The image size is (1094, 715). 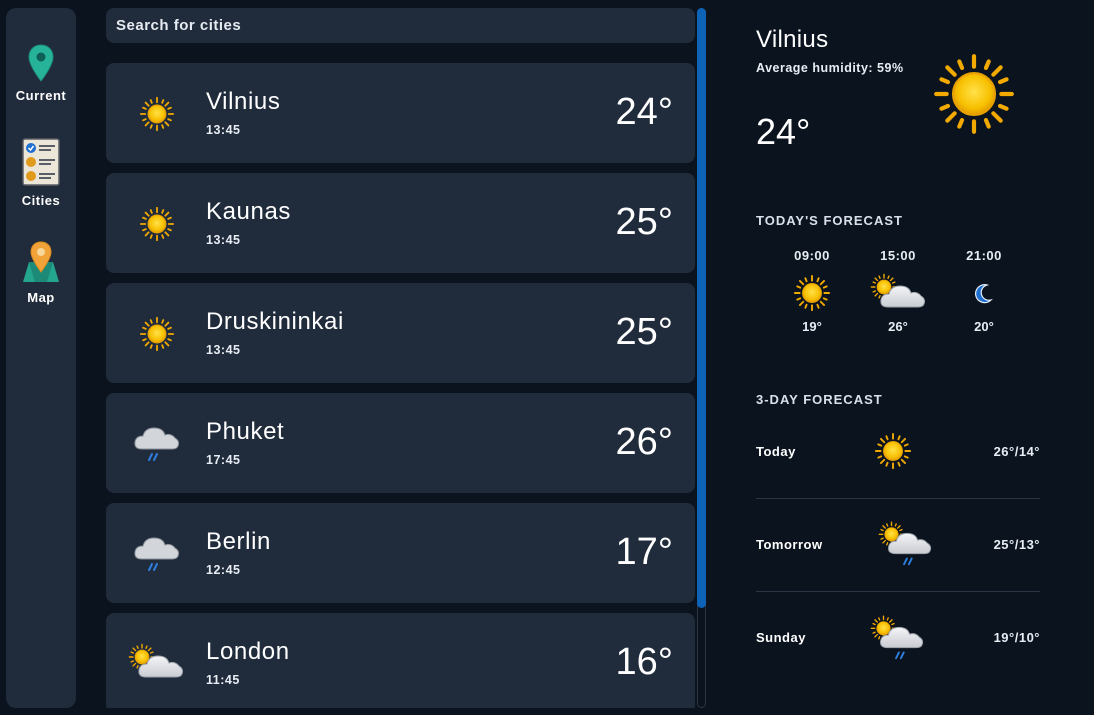 What do you see at coordinates (984, 294) in the screenshot?
I see `moon-icon` at bounding box center [984, 294].